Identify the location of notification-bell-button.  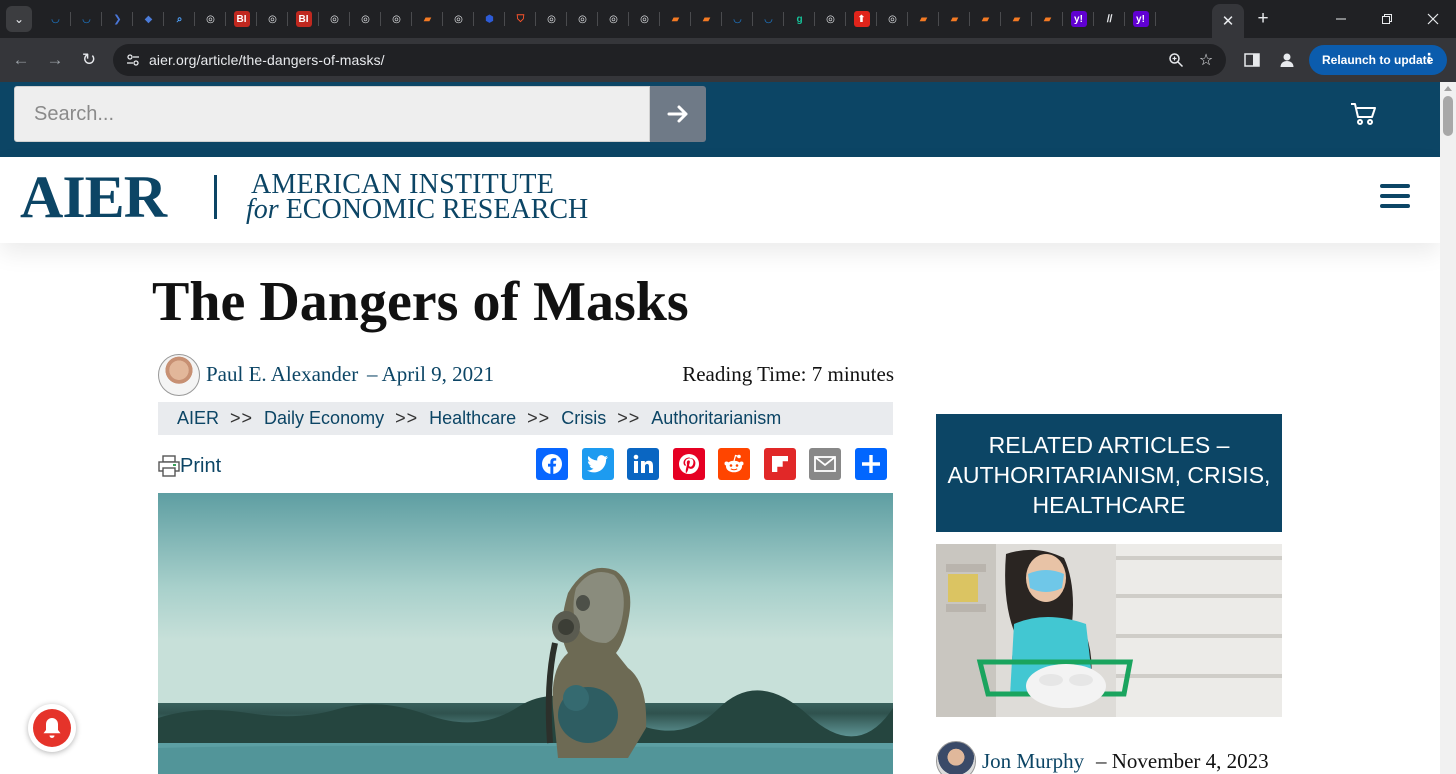
(52, 728).